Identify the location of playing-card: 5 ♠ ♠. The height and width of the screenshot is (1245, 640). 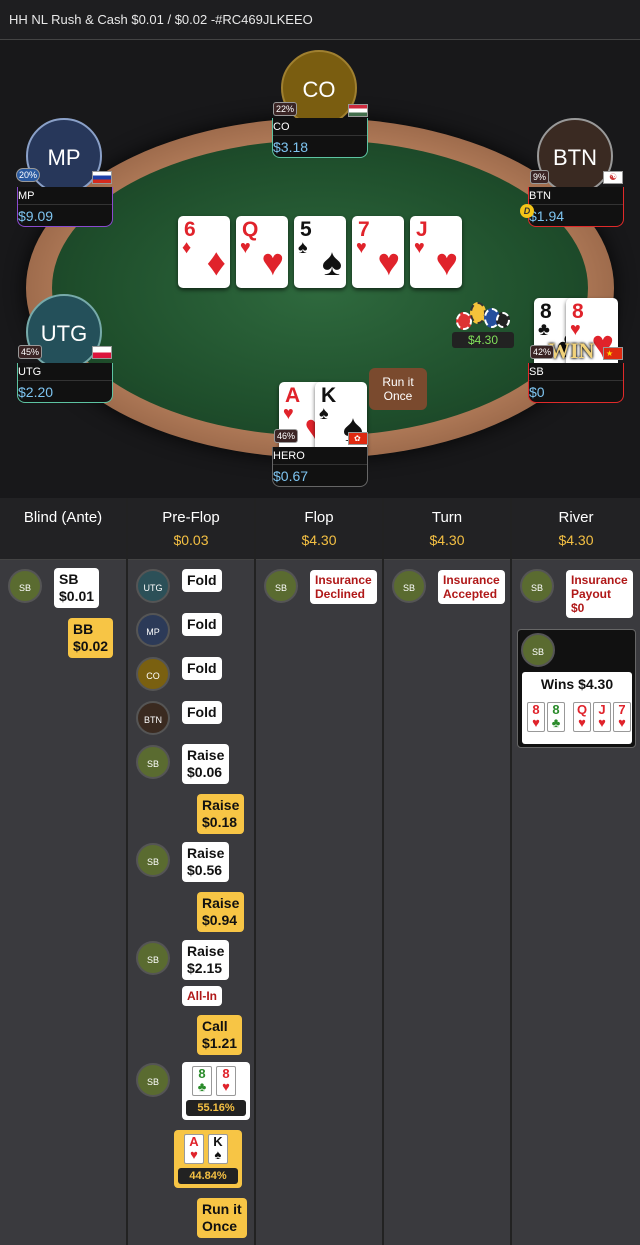
(320, 252).